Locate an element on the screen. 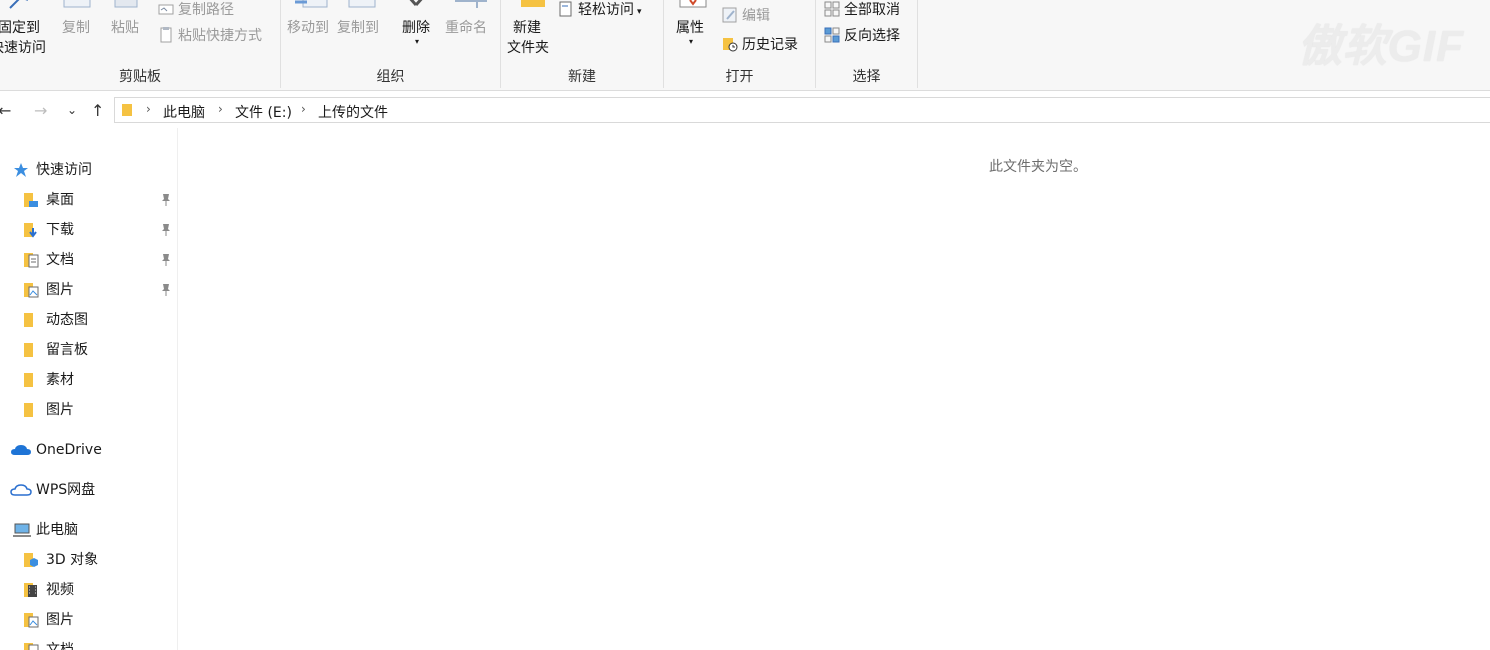 This screenshot has height=650, width=1490. sidebar-item-desktop: 桌面 is located at coordinates (89, 200).